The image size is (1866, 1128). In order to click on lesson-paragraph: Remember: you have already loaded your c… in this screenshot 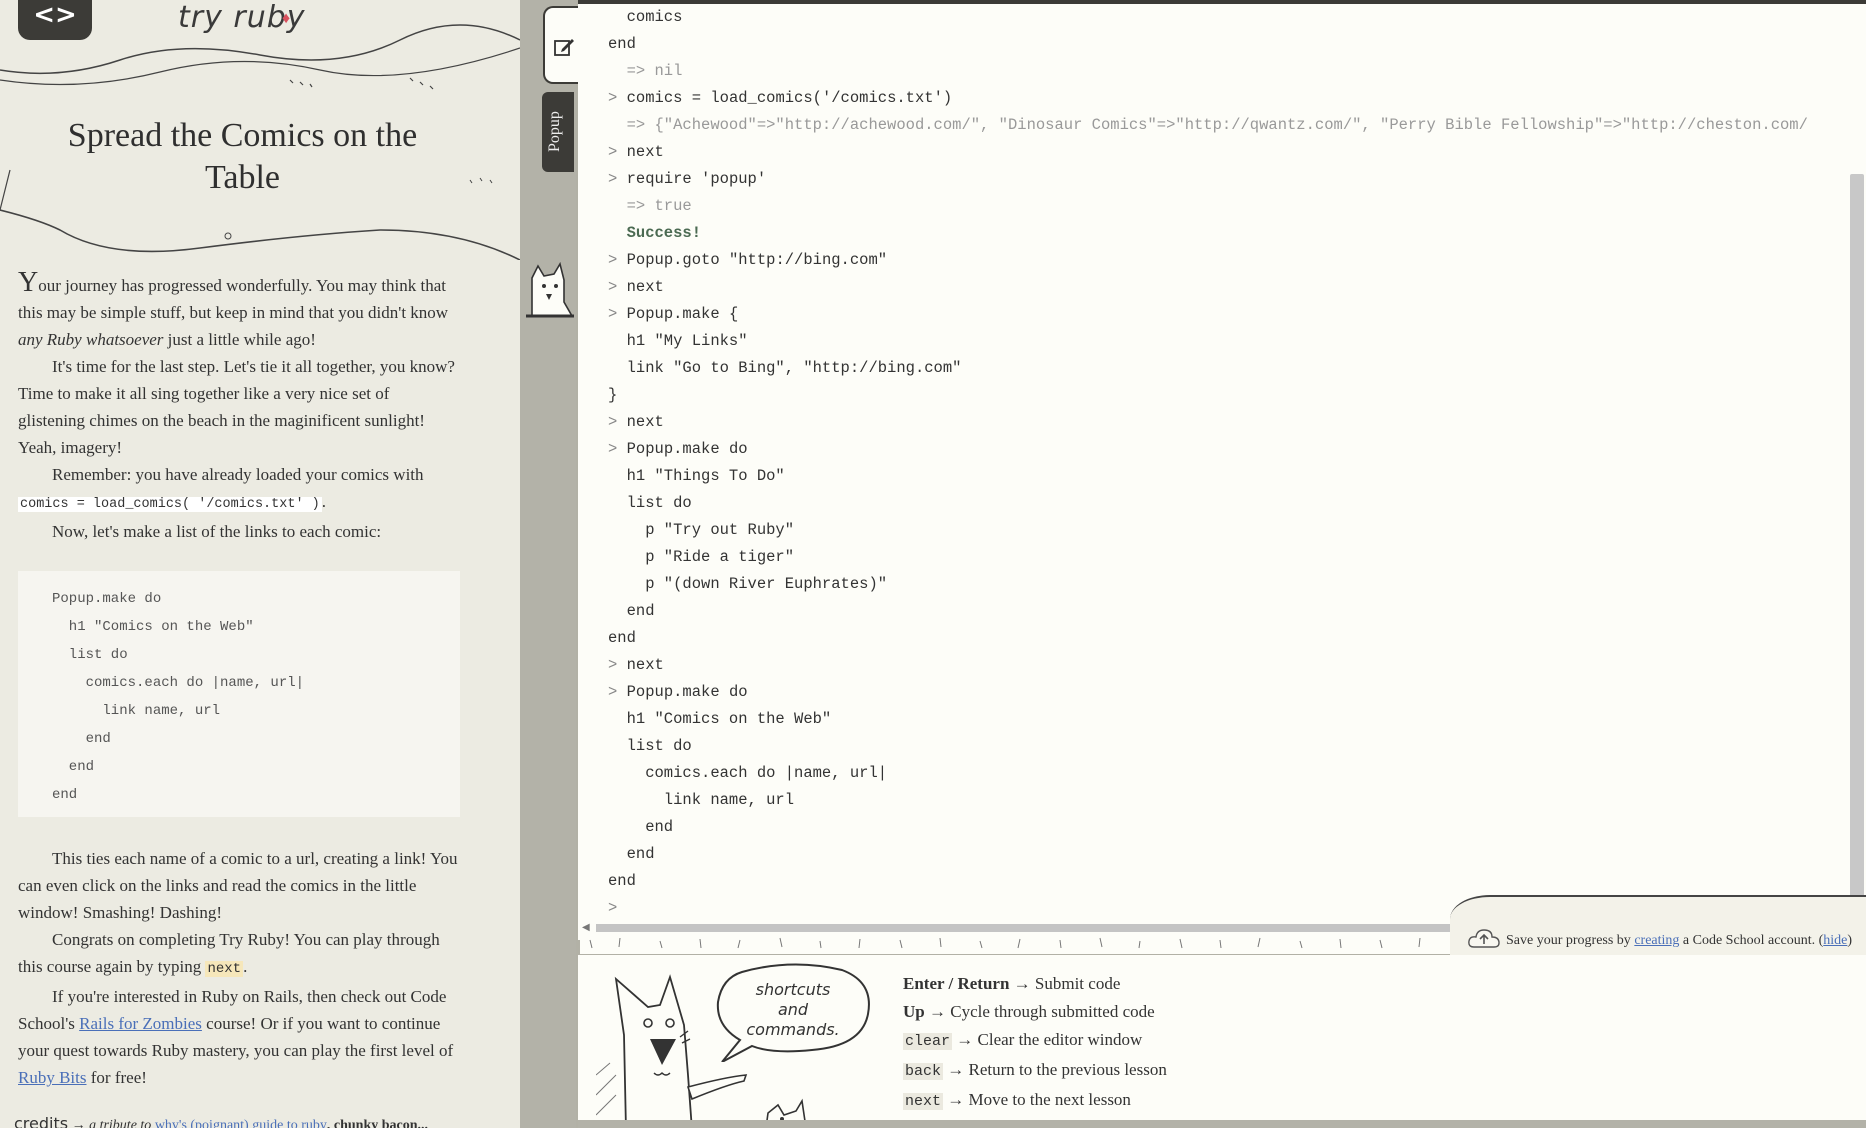, I will do `click(221, 488)`.